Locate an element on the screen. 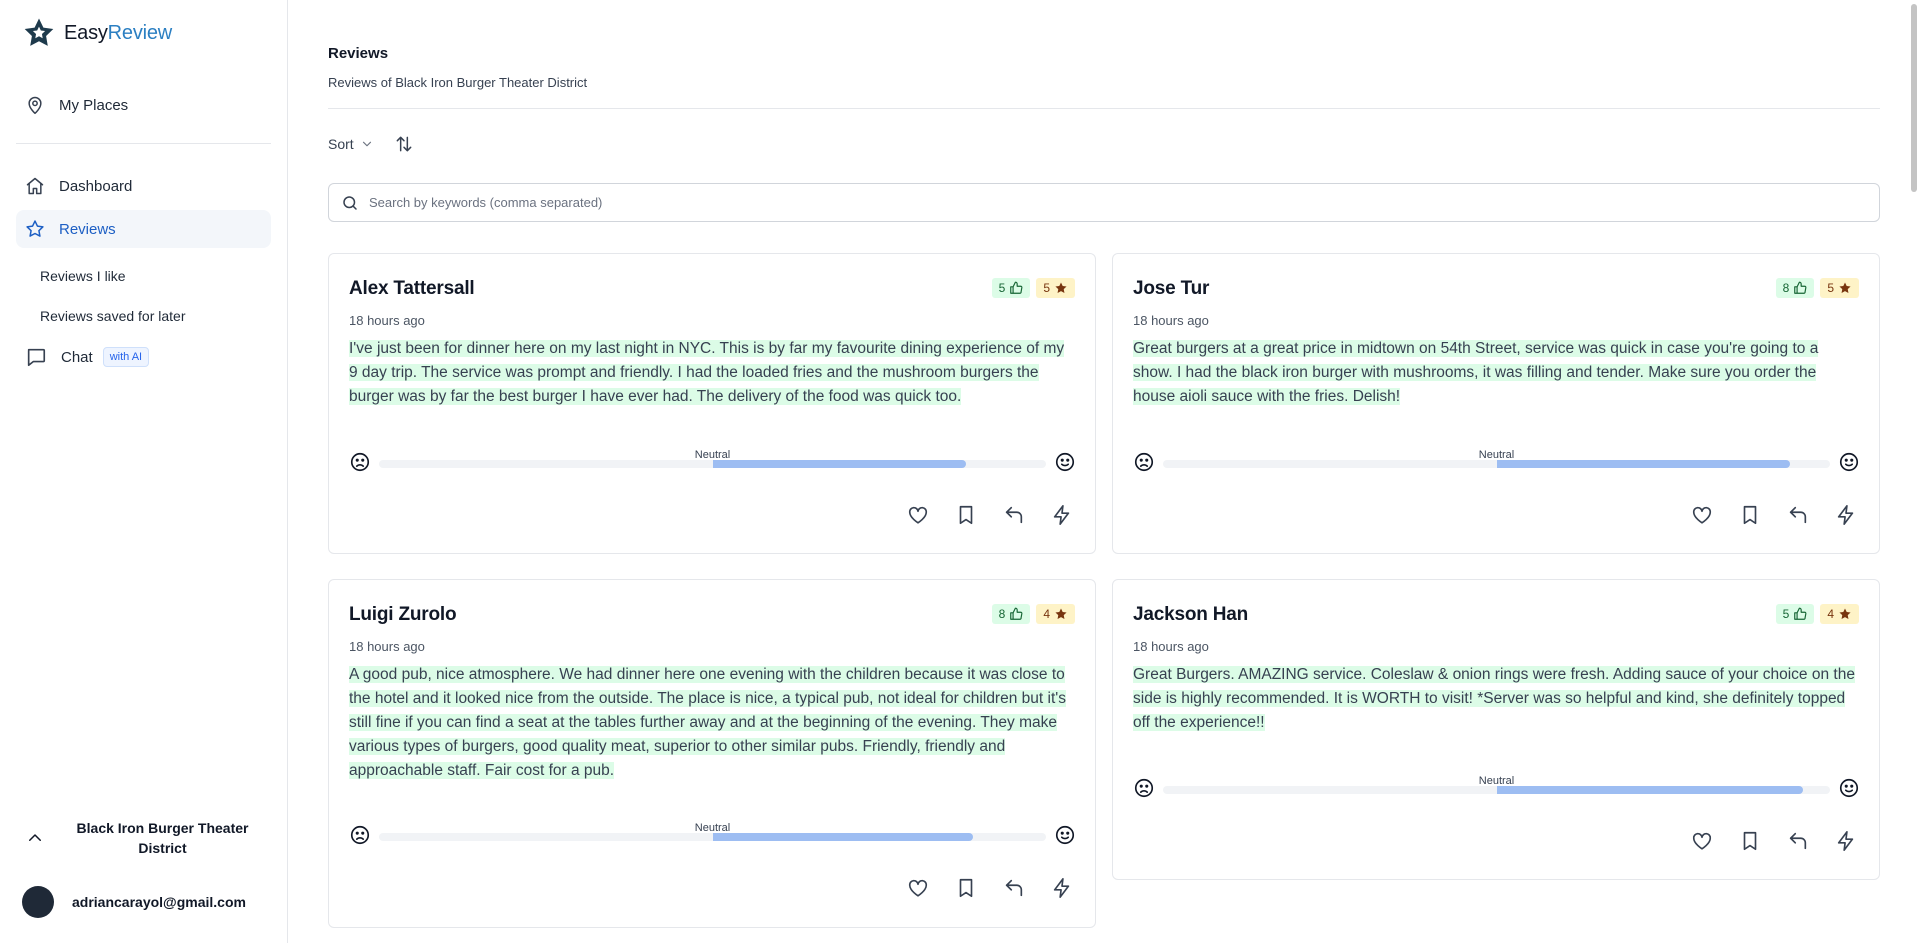 The image size is (1920, 943). review-author: Jose Tur is located at coordinates (1171, 288).